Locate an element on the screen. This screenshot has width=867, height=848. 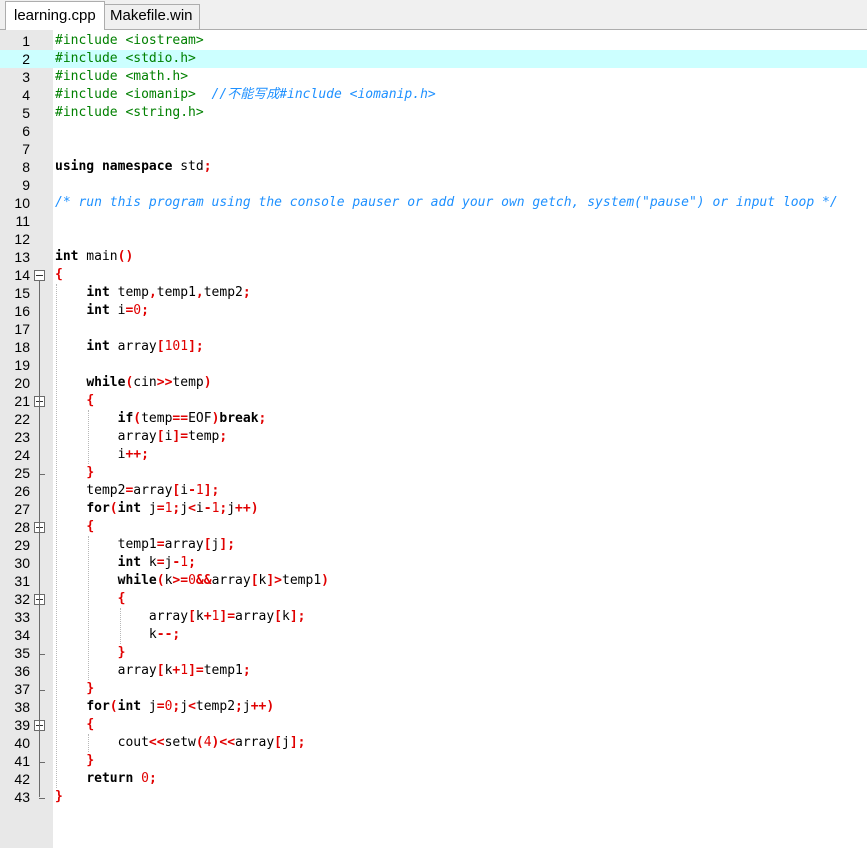
code-line: 32 { is located at coordinates (433, 599).